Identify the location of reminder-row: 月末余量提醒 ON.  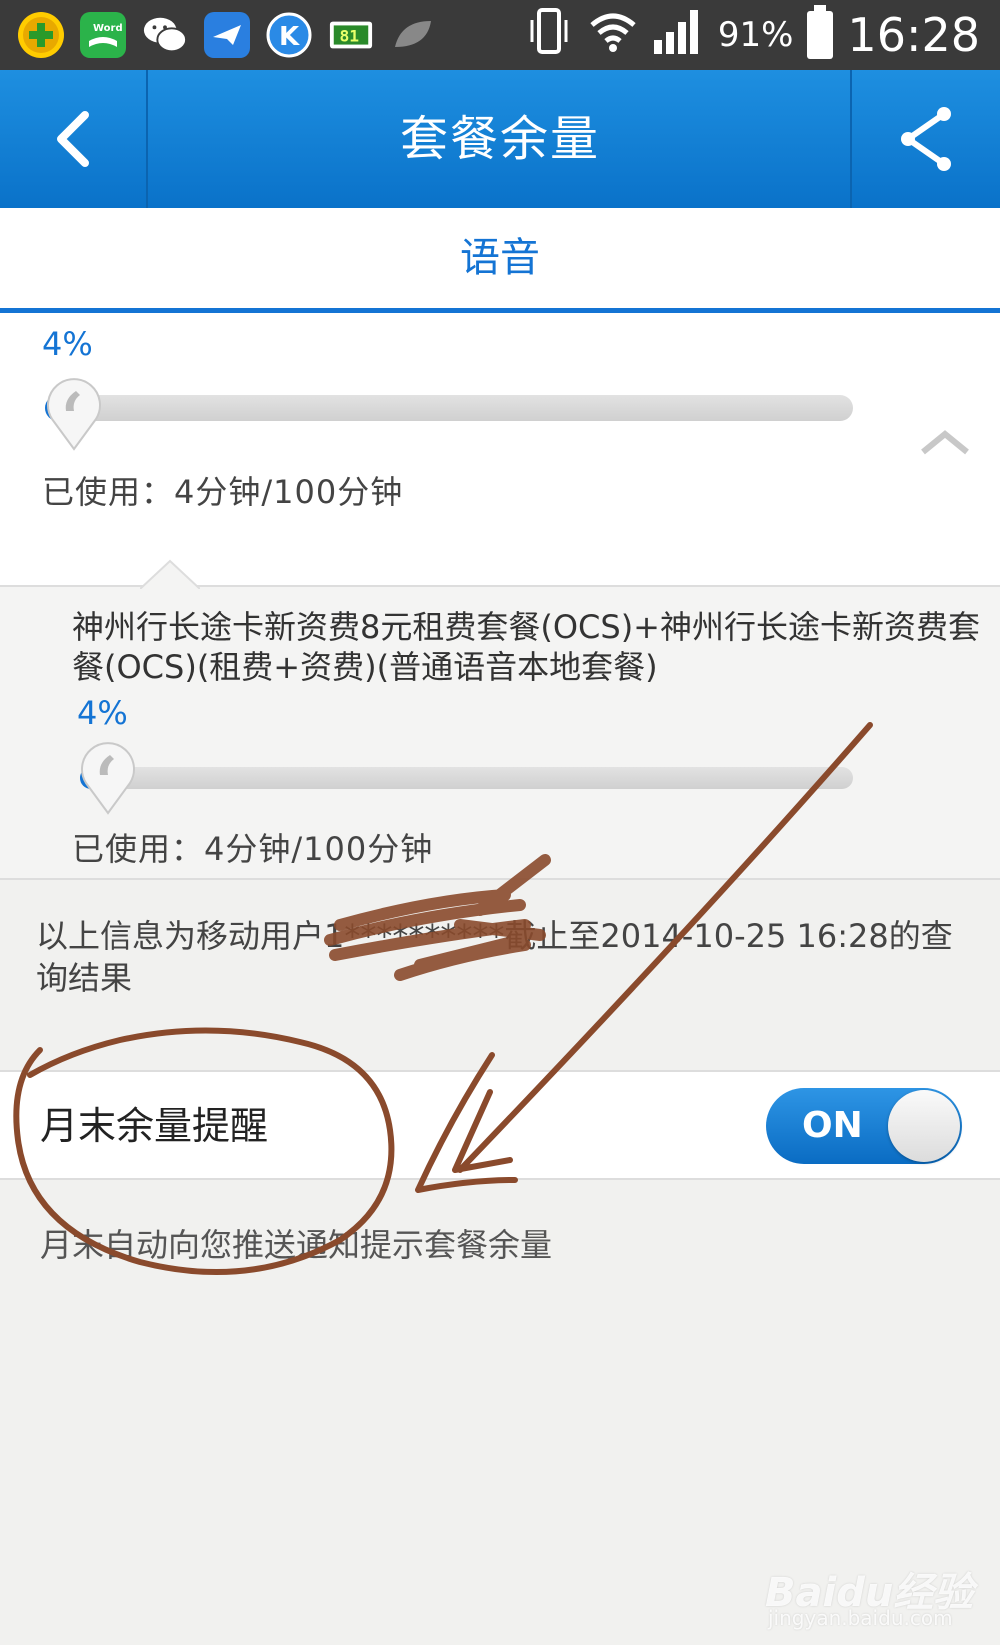
(500, 1125).